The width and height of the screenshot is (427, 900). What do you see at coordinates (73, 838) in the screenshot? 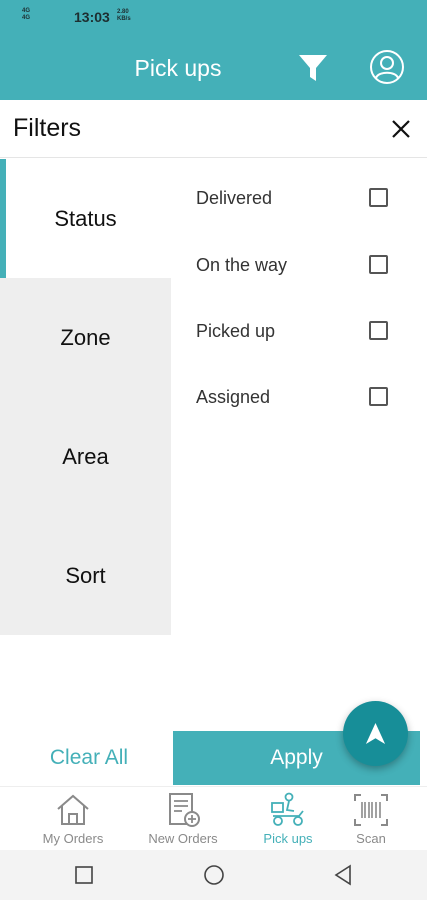
I see `nav-label: My Orders` at bounding box center [73, 838].